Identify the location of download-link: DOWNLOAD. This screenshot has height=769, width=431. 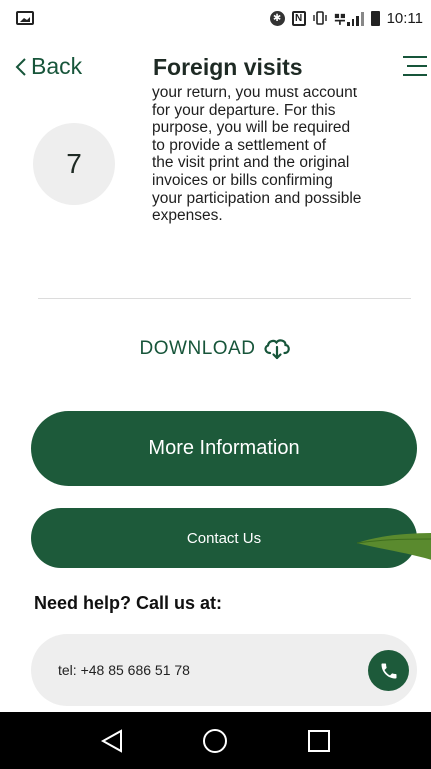
(215, 349).